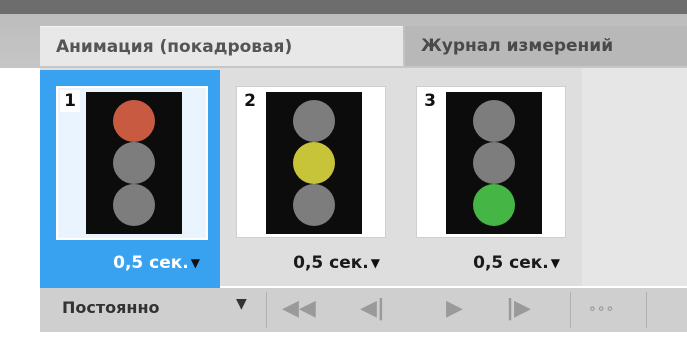  Describe the element at coordinates (299, 309) in the screenshot. I see `first-frame-button: ◀◀` at that location.